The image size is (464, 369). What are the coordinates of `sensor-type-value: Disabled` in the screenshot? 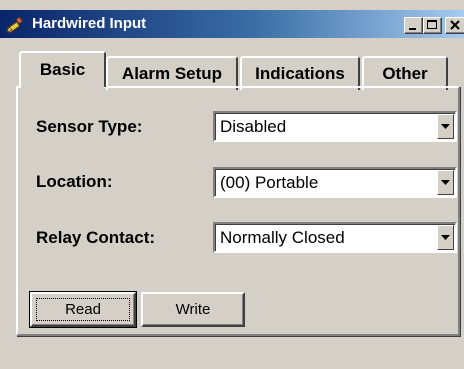 It's located at (253, 126).